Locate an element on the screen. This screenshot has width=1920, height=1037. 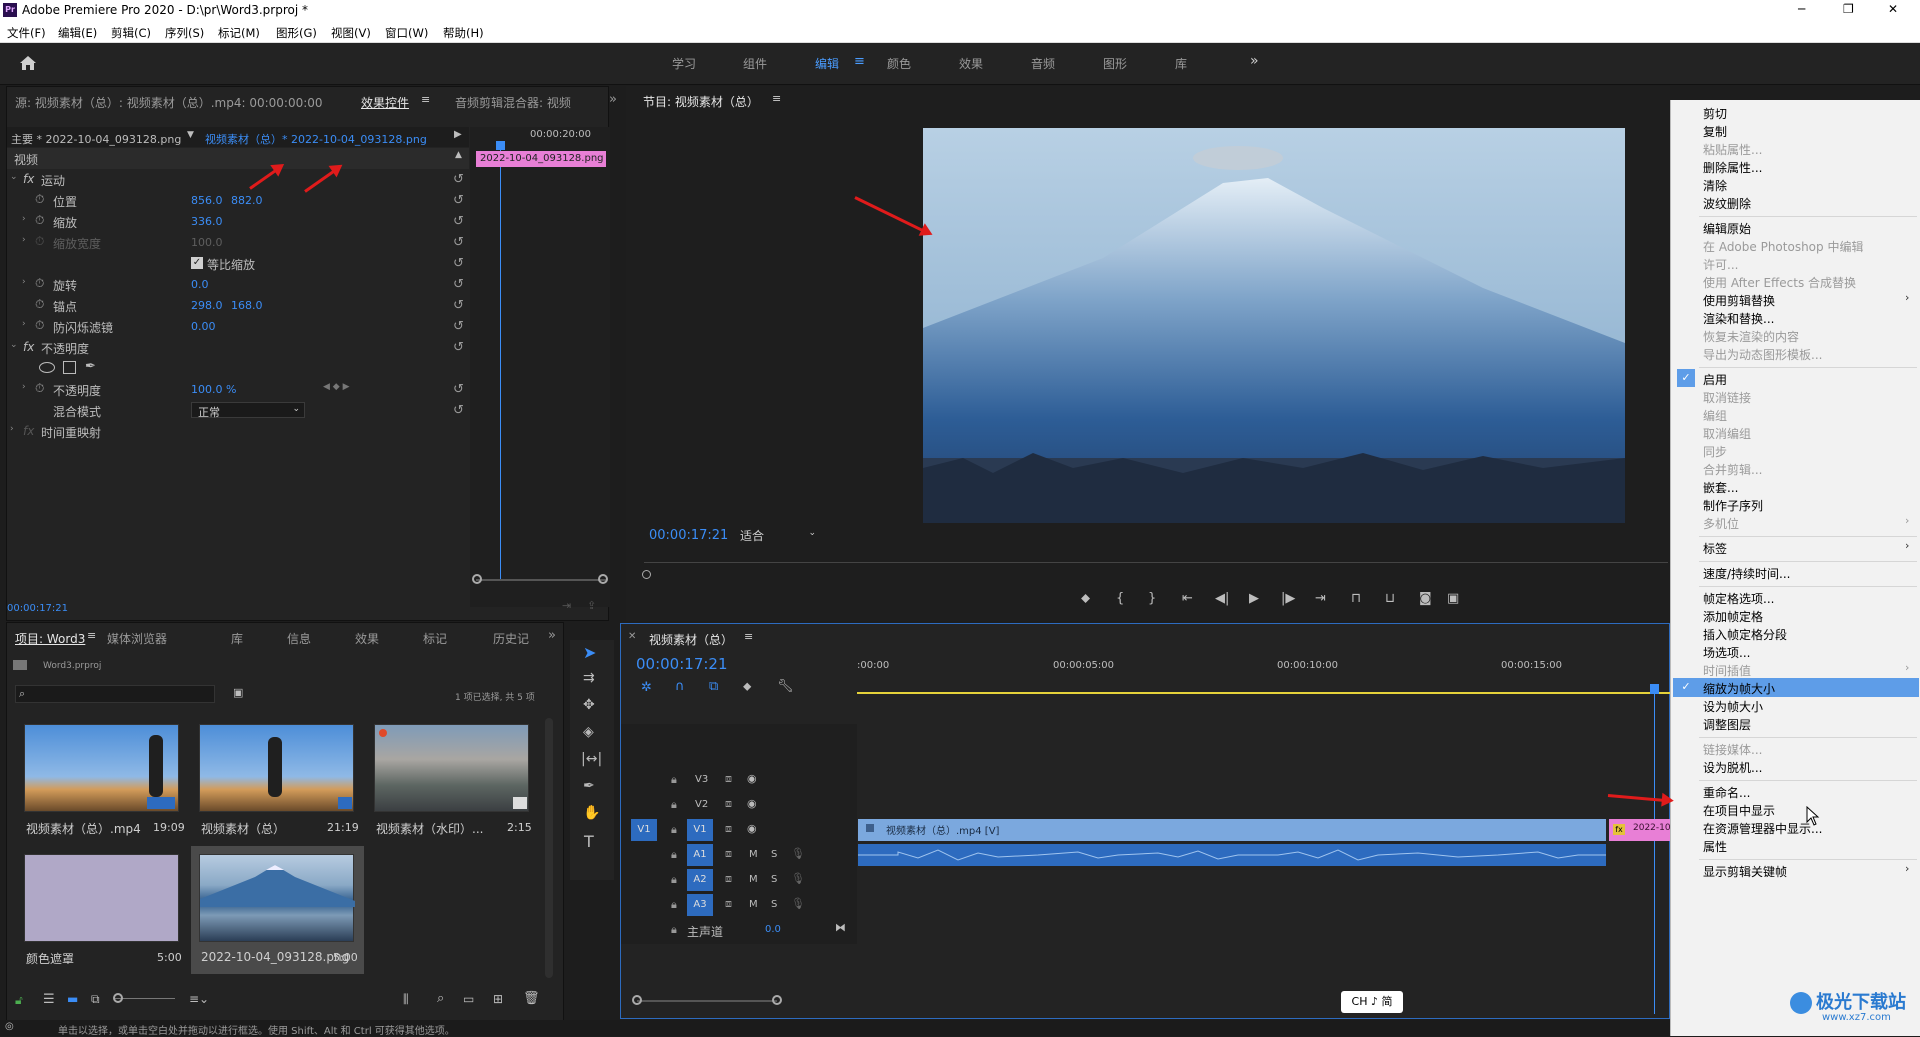
comparison-view-icon: ▣ is located at coordinates (1453, 598).